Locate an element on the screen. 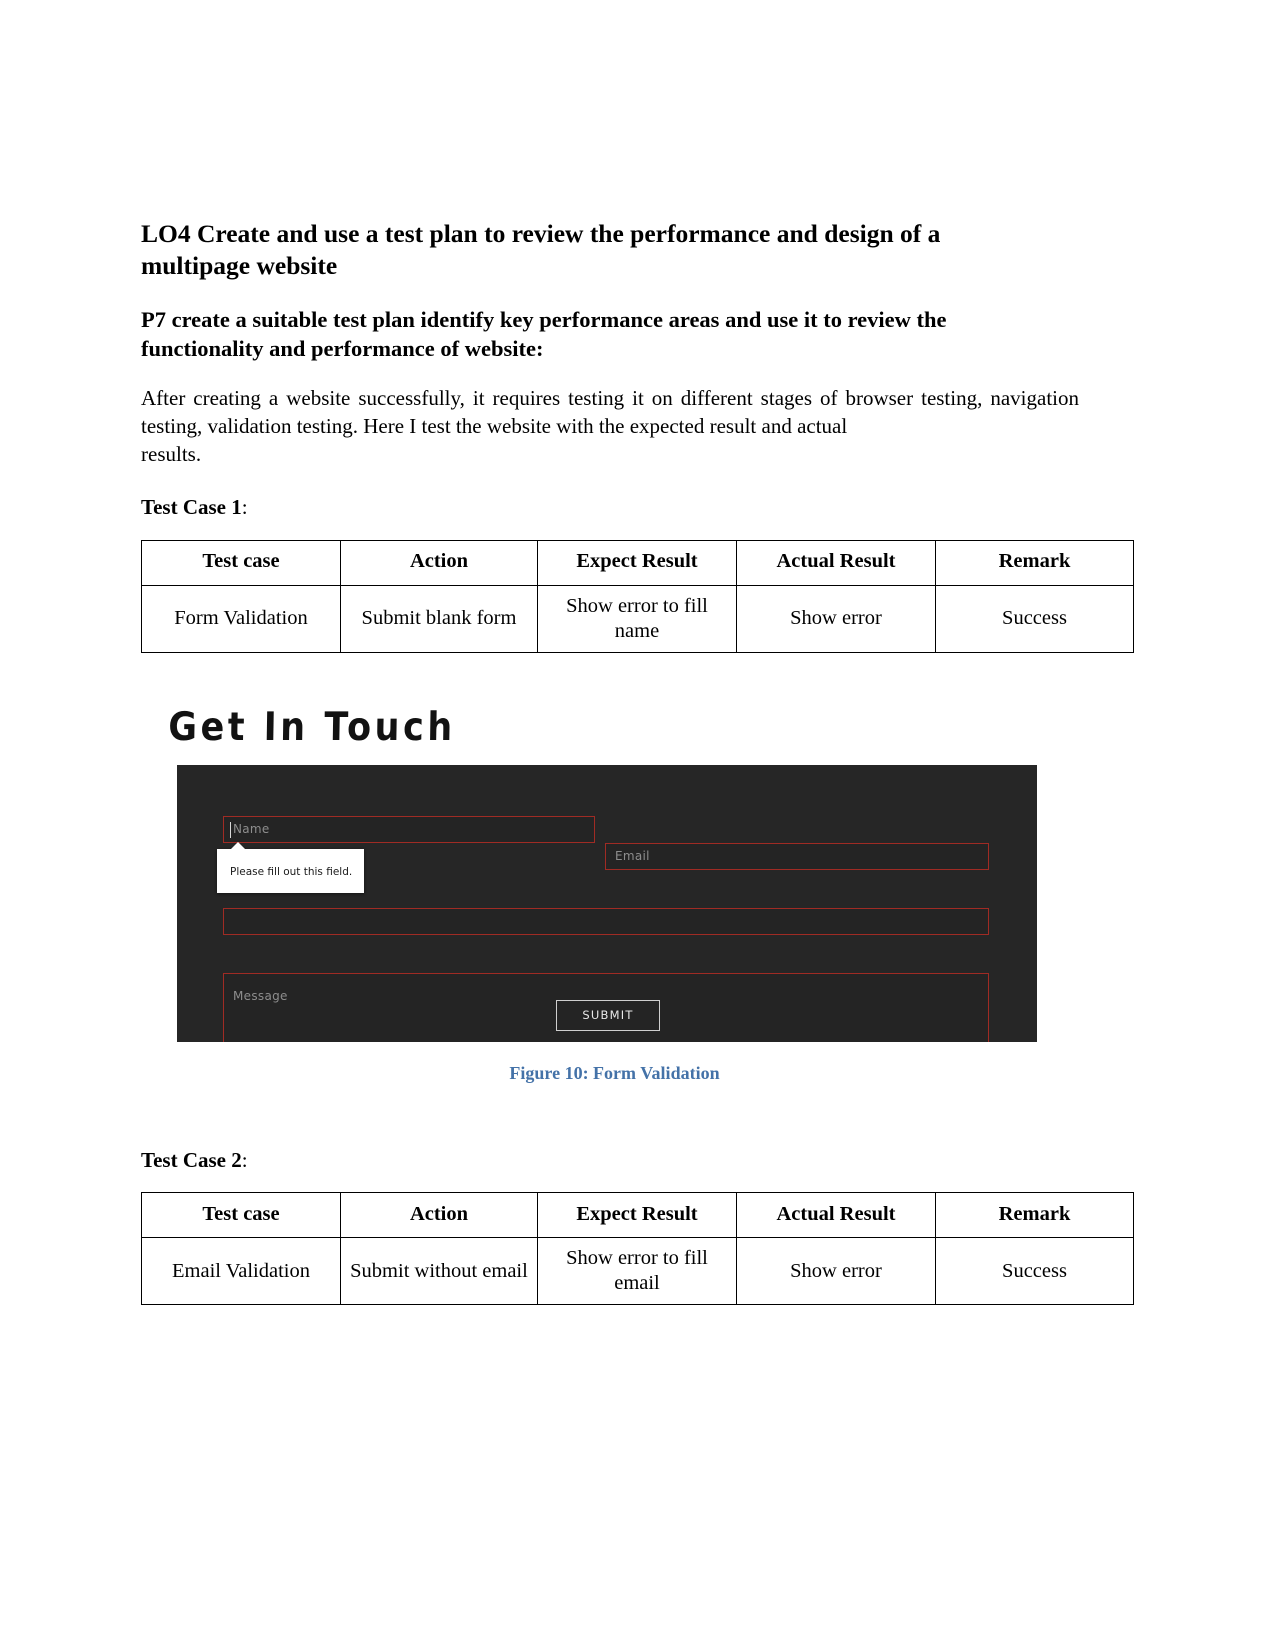  test-case-2-label-suffix: : is located at coordinates (244, 1159).